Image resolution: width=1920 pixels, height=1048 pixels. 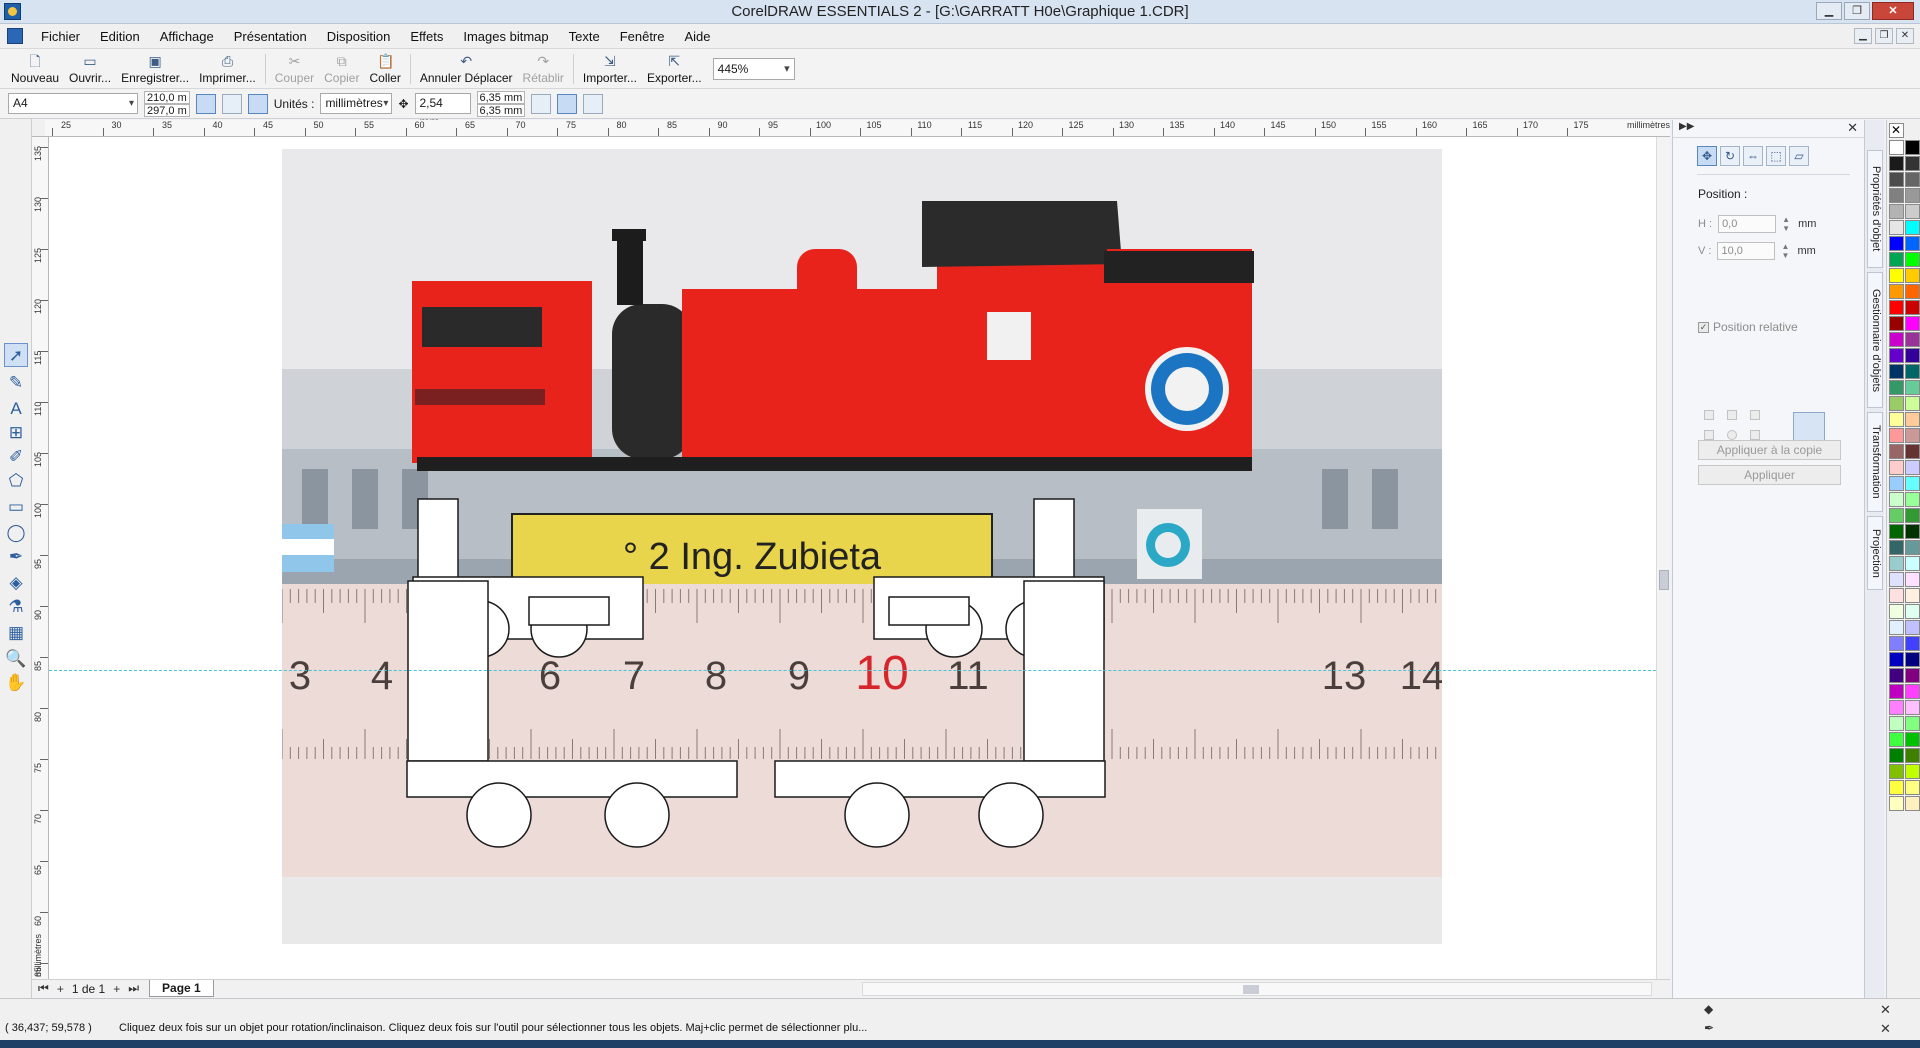 I want to click on right-upper-tank, so click(x=1054, y=539).